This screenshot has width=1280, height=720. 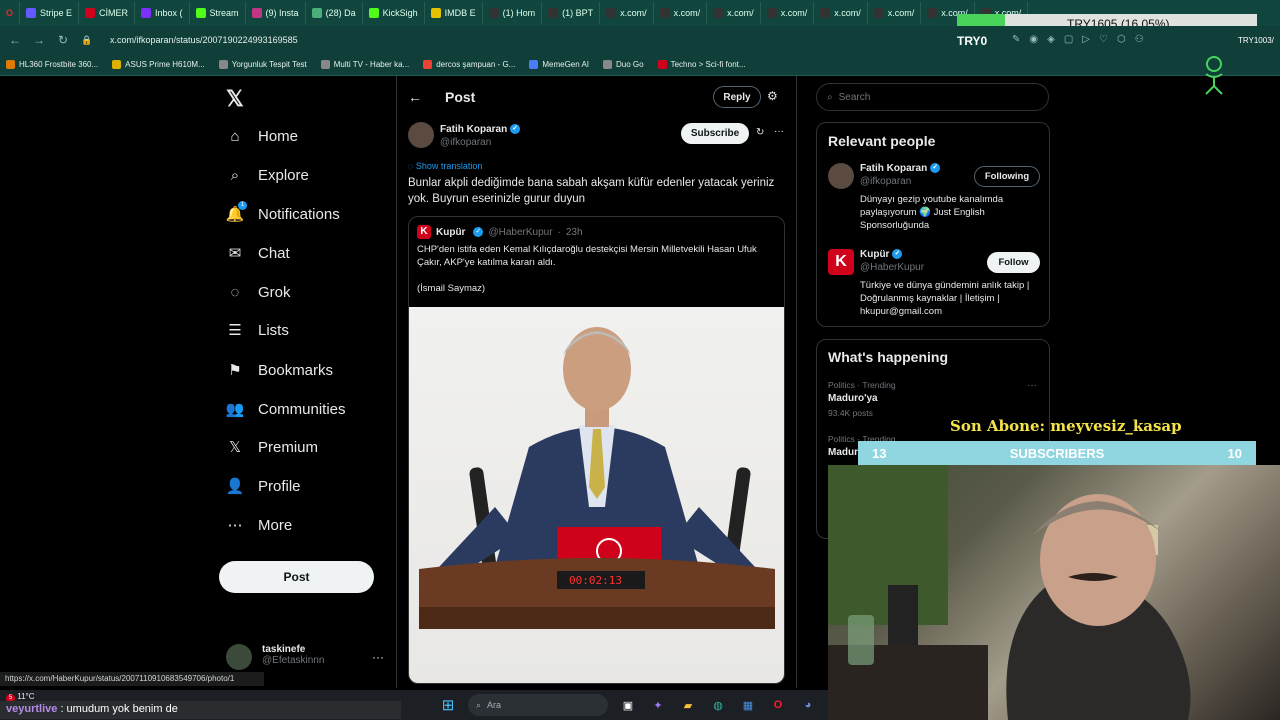 I want to click on nav-item-premium: 𝕏 Premium, so click(x=272, y=447).